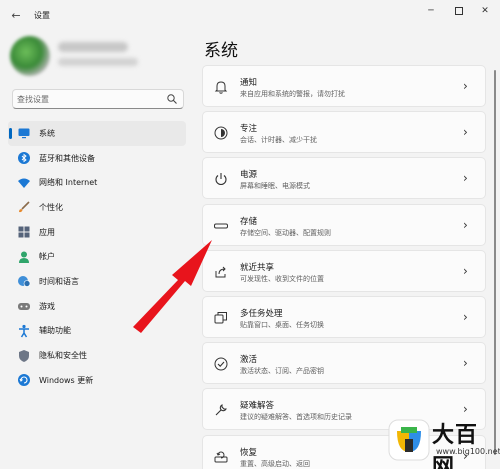 The height and width of the screenshot is (469, 500). I want to click on card-description: 贴靠窗口、桌面、任务切换, so click(282, 324).